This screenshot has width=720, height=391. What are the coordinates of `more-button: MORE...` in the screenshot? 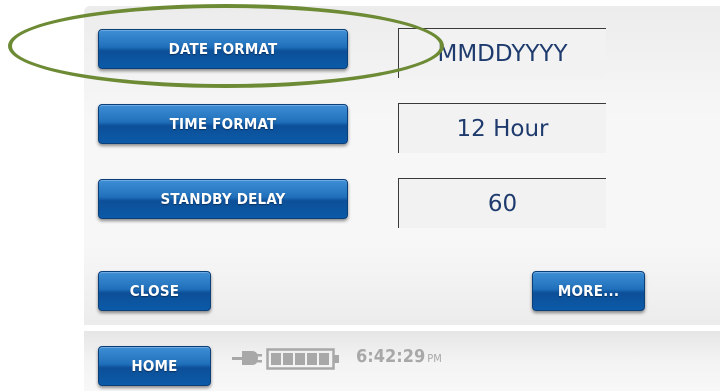 It's located at (588, 291).